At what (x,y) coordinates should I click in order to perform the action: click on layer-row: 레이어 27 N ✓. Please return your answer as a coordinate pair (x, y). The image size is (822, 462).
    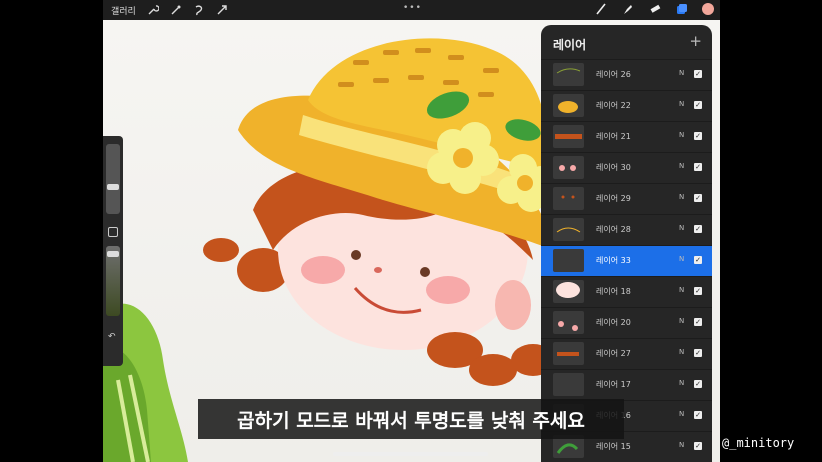
    Looking at the image, I should click on (626, 353).